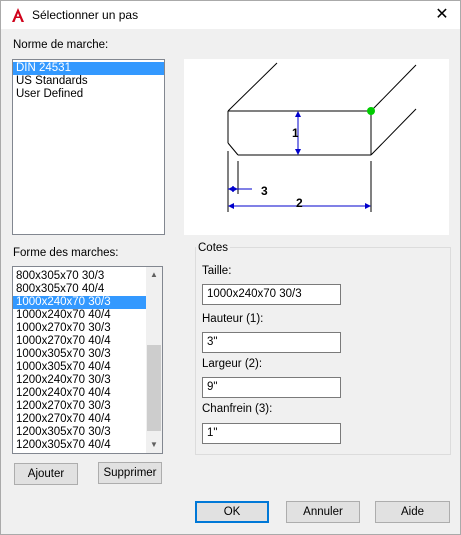 Image resolution: width=461 pixels, height=535 pixels. I want to click on chamfer-label: Chanfrein (3):, so click(237, 409).